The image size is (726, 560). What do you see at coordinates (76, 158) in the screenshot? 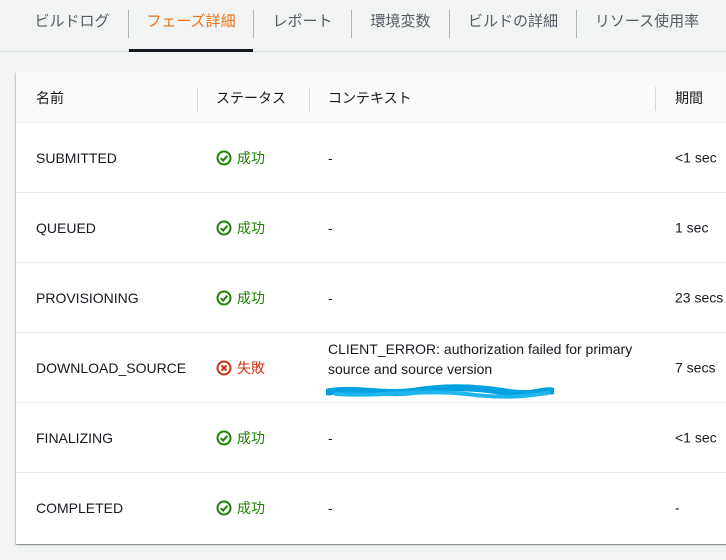
I see `phase-name: SUBMITTED` at bounding box center [76, 158].